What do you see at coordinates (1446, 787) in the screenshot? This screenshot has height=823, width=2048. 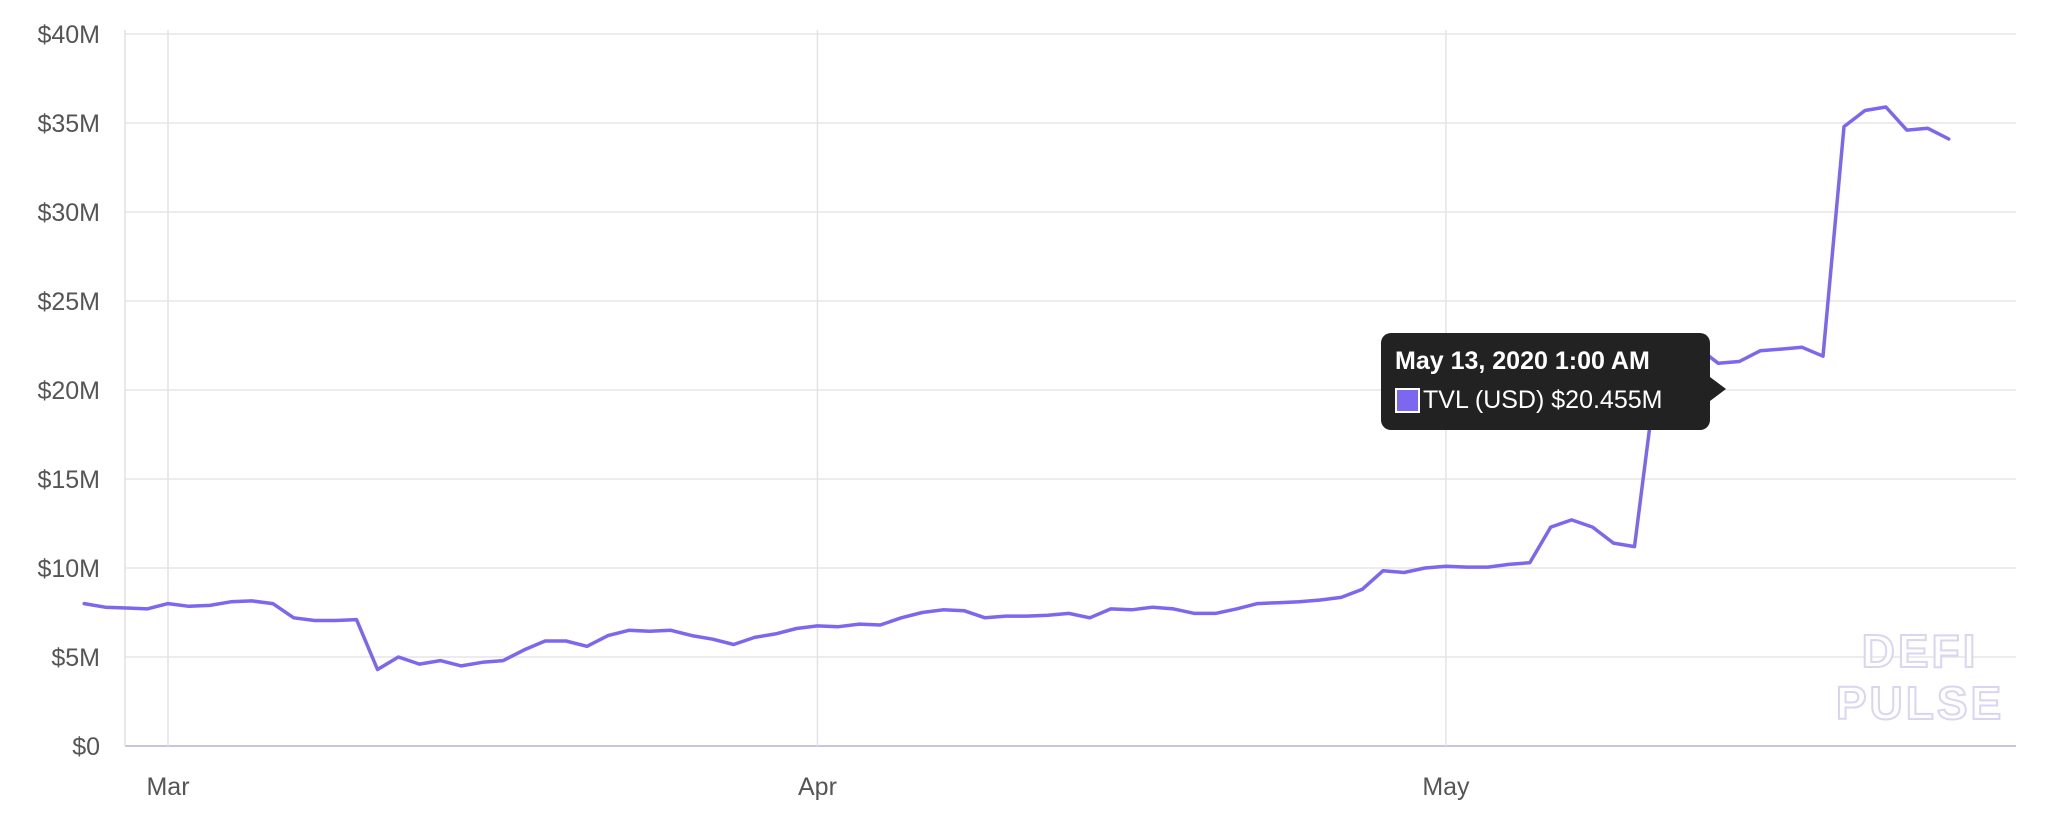 I see `x-tick-label: May` at bounding box center [1446, 787].